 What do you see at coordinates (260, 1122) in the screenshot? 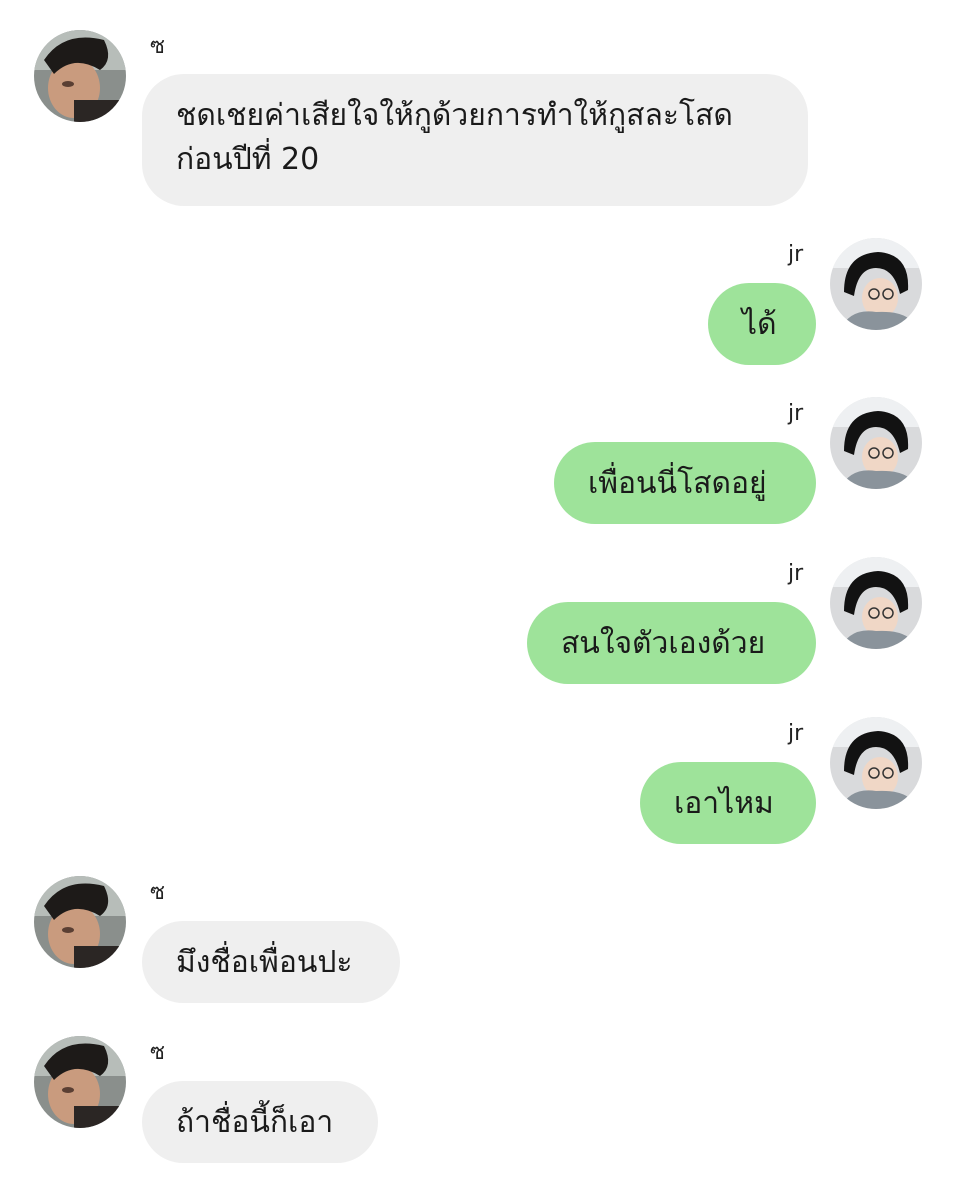
I see `message-bubble: ถ้าชื่อนี้ก็เอา` at bounding box center [260, 1122].